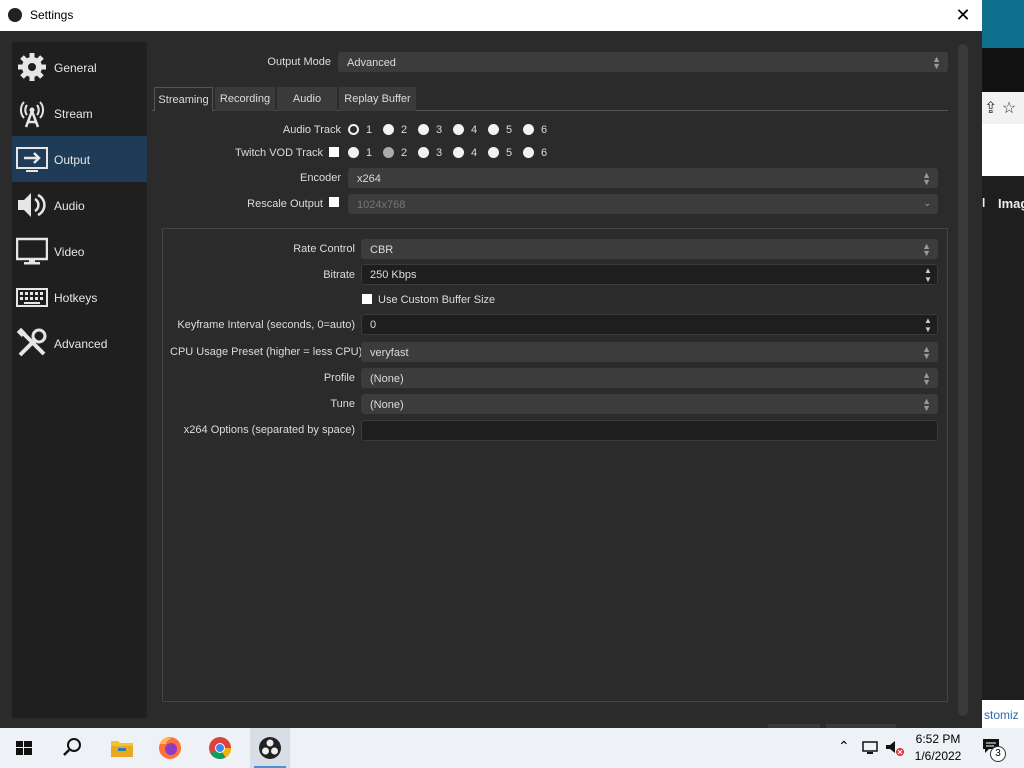  Describe the element at coordinates (324, 249) in the screenshot. I see `rate-control-label: Rate Control` at that location.